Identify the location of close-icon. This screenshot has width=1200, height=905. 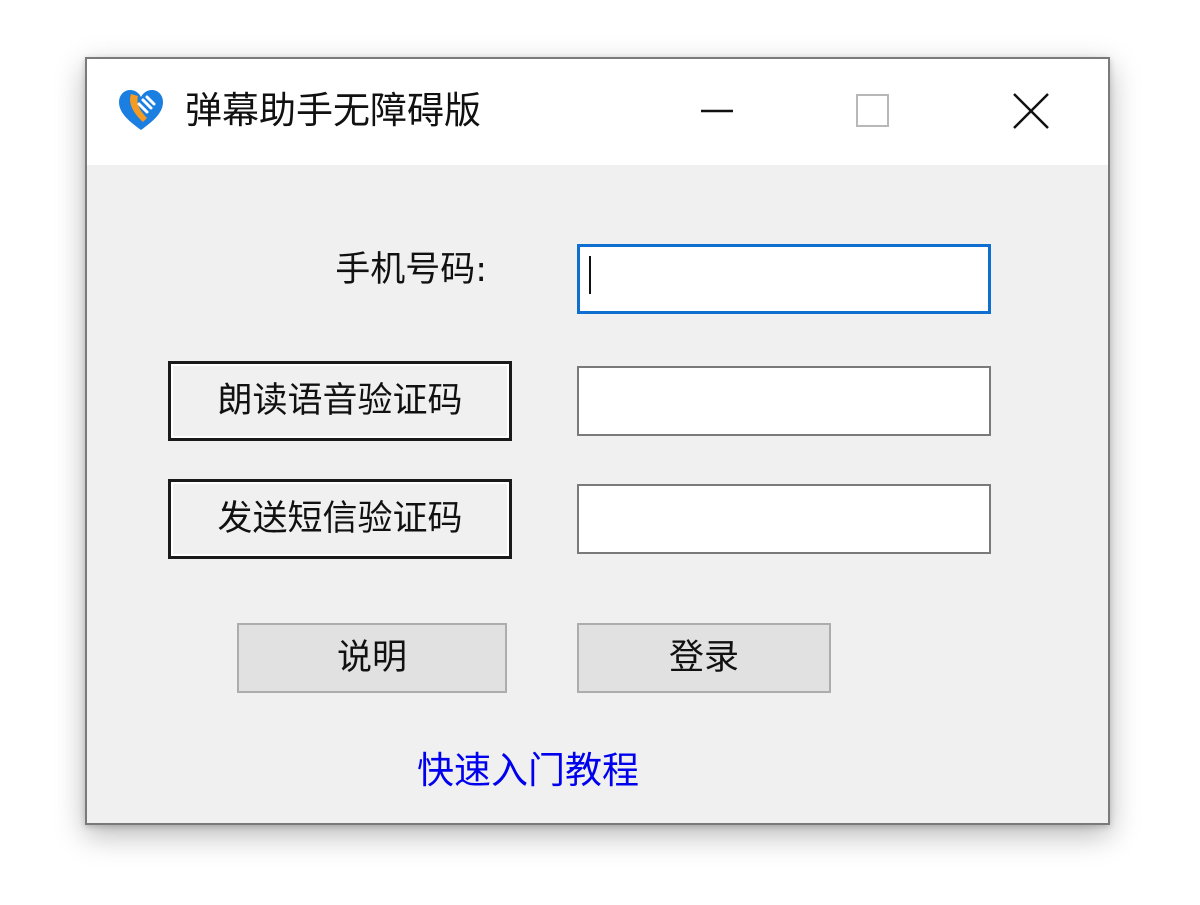
(1031, 111).